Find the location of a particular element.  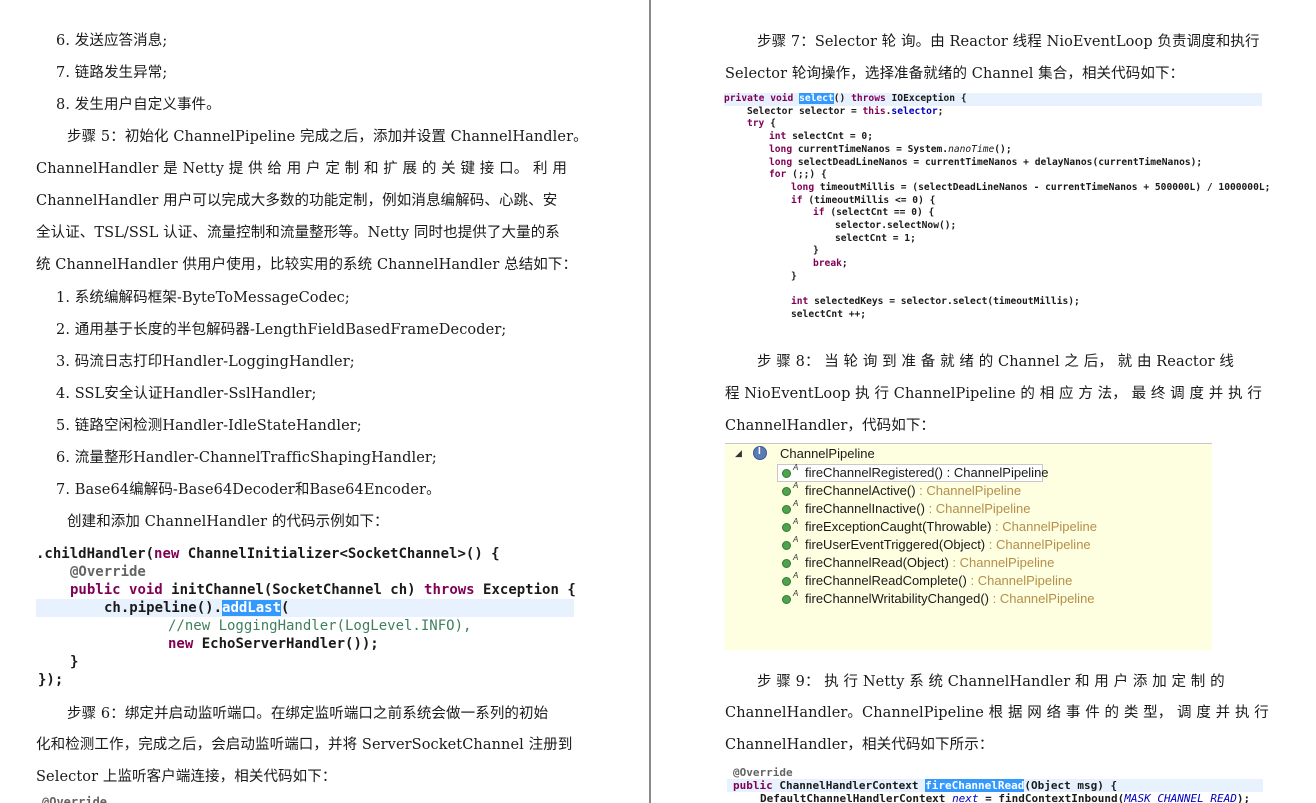

list-item: 5. 链路空闲检测Handler-IdleStateHandler; is located at coordinates (209, 426).